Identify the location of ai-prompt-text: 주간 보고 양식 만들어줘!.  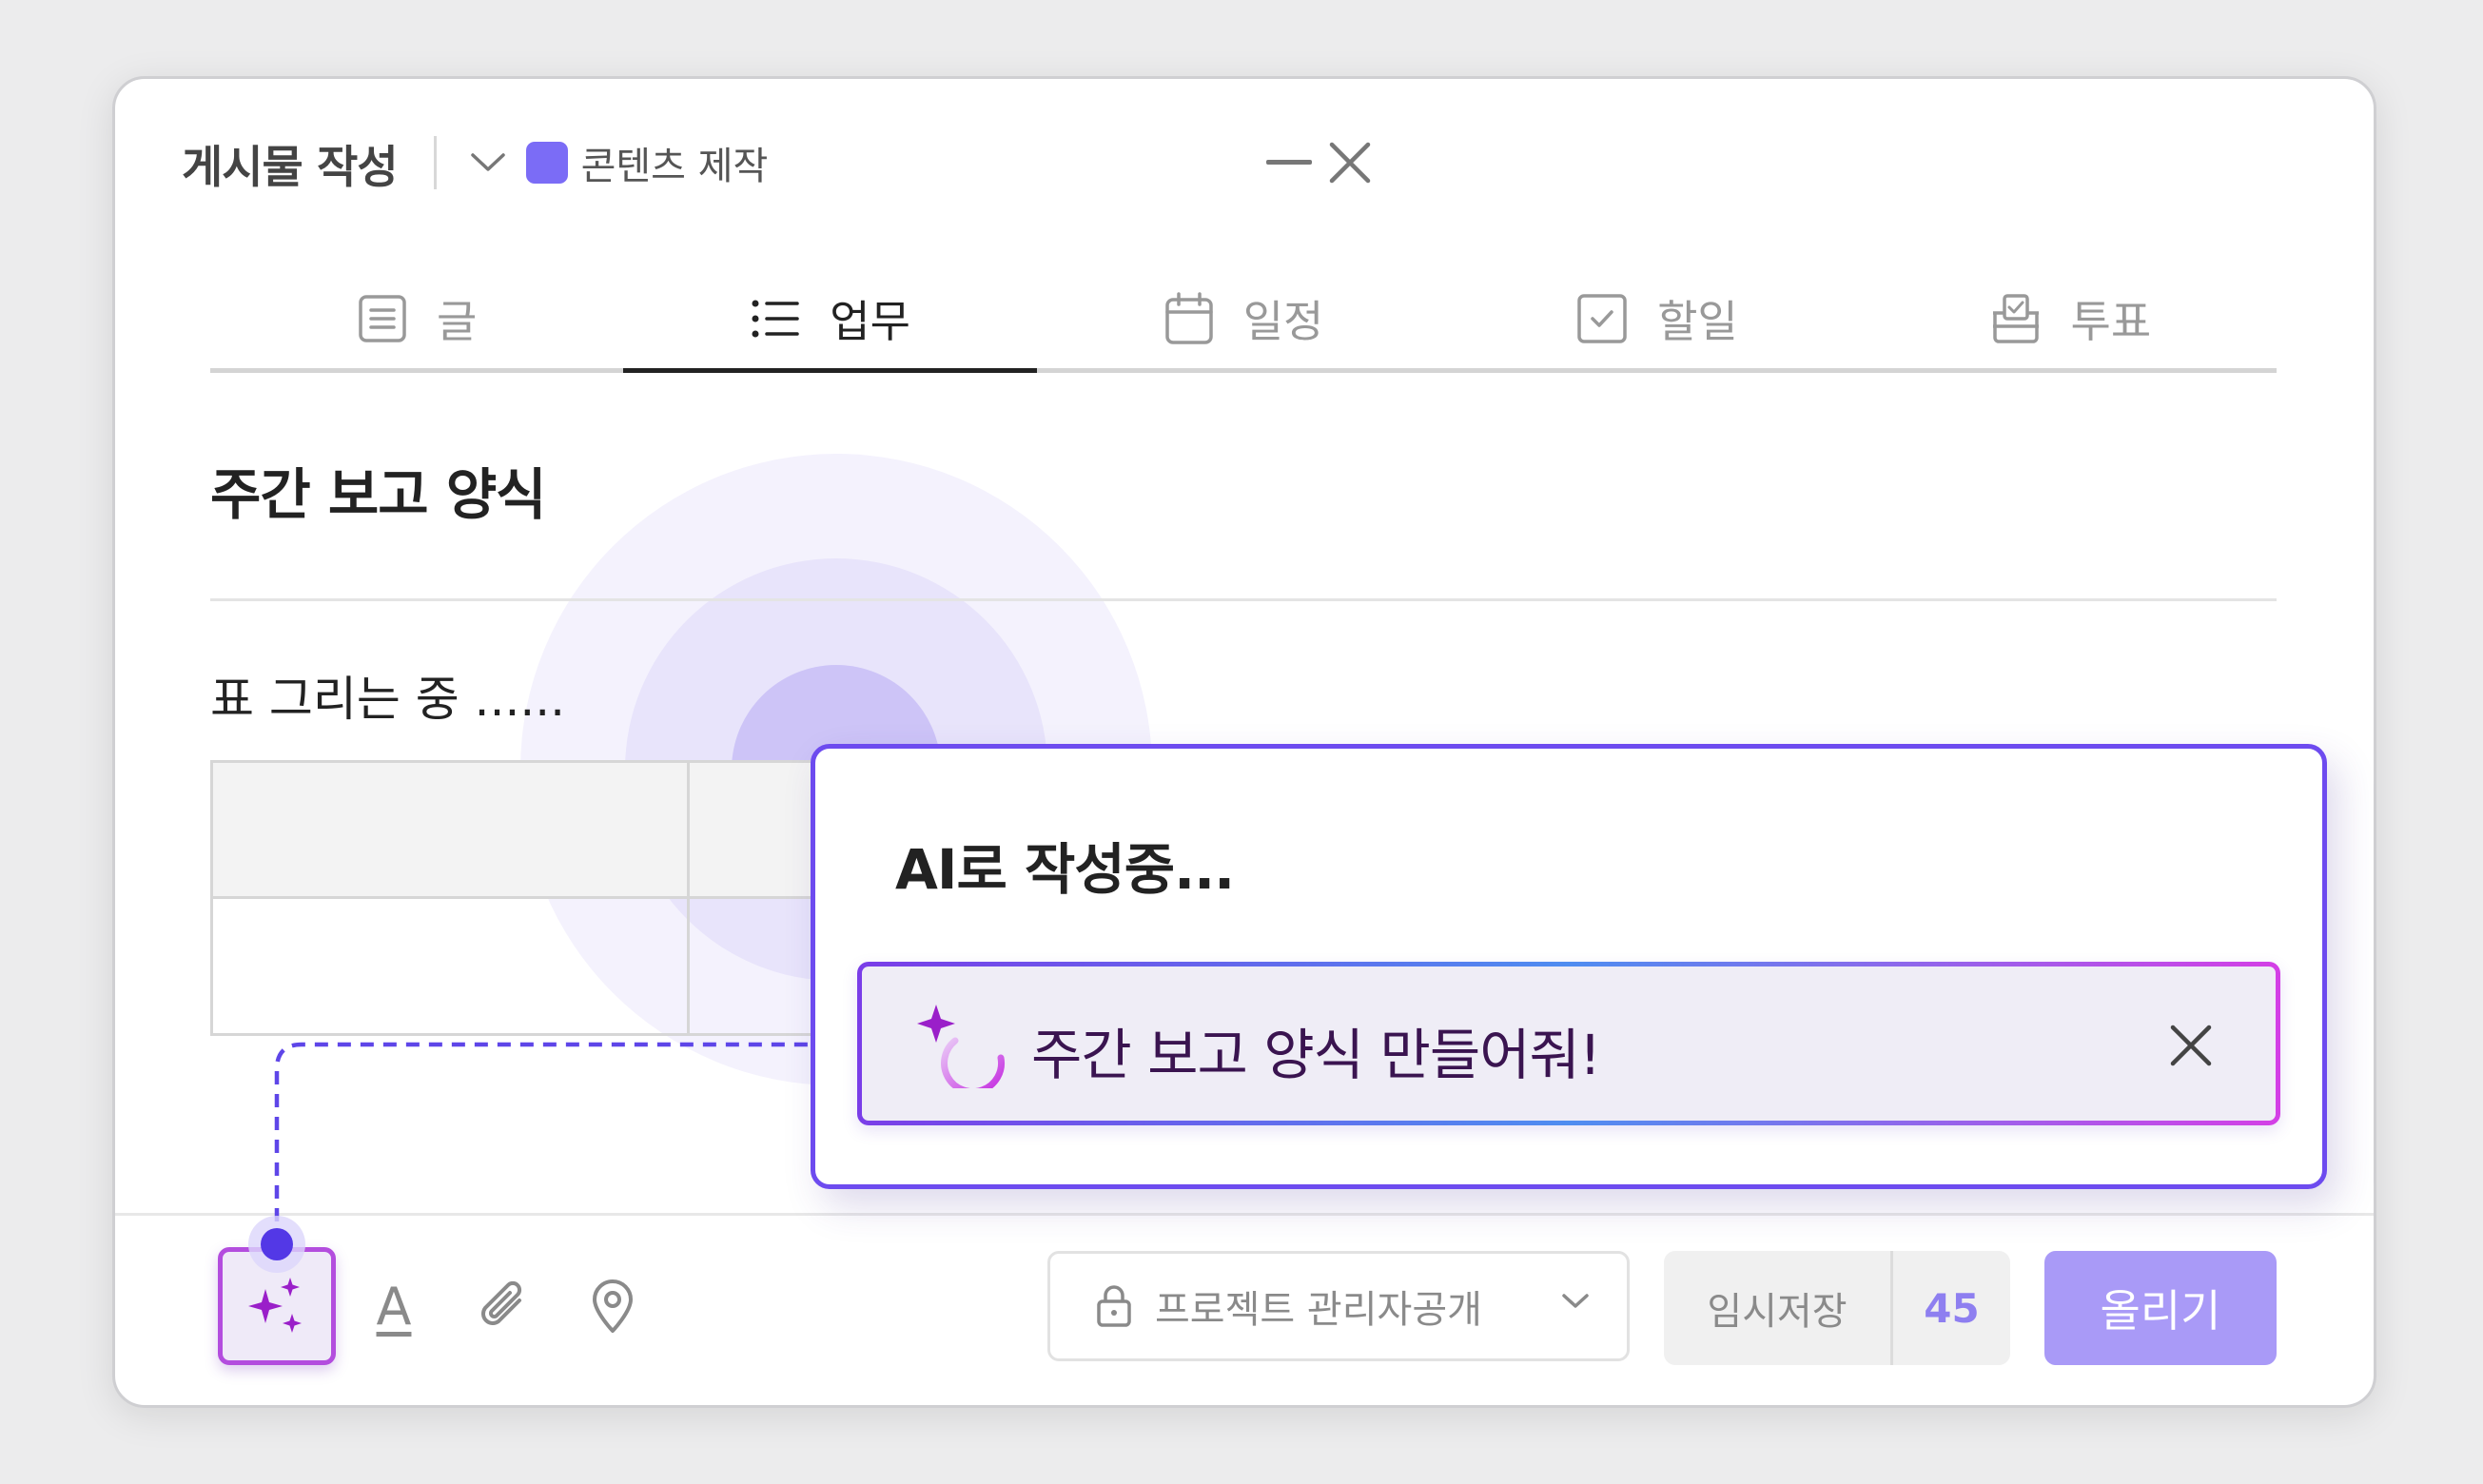
(1316, 1055).